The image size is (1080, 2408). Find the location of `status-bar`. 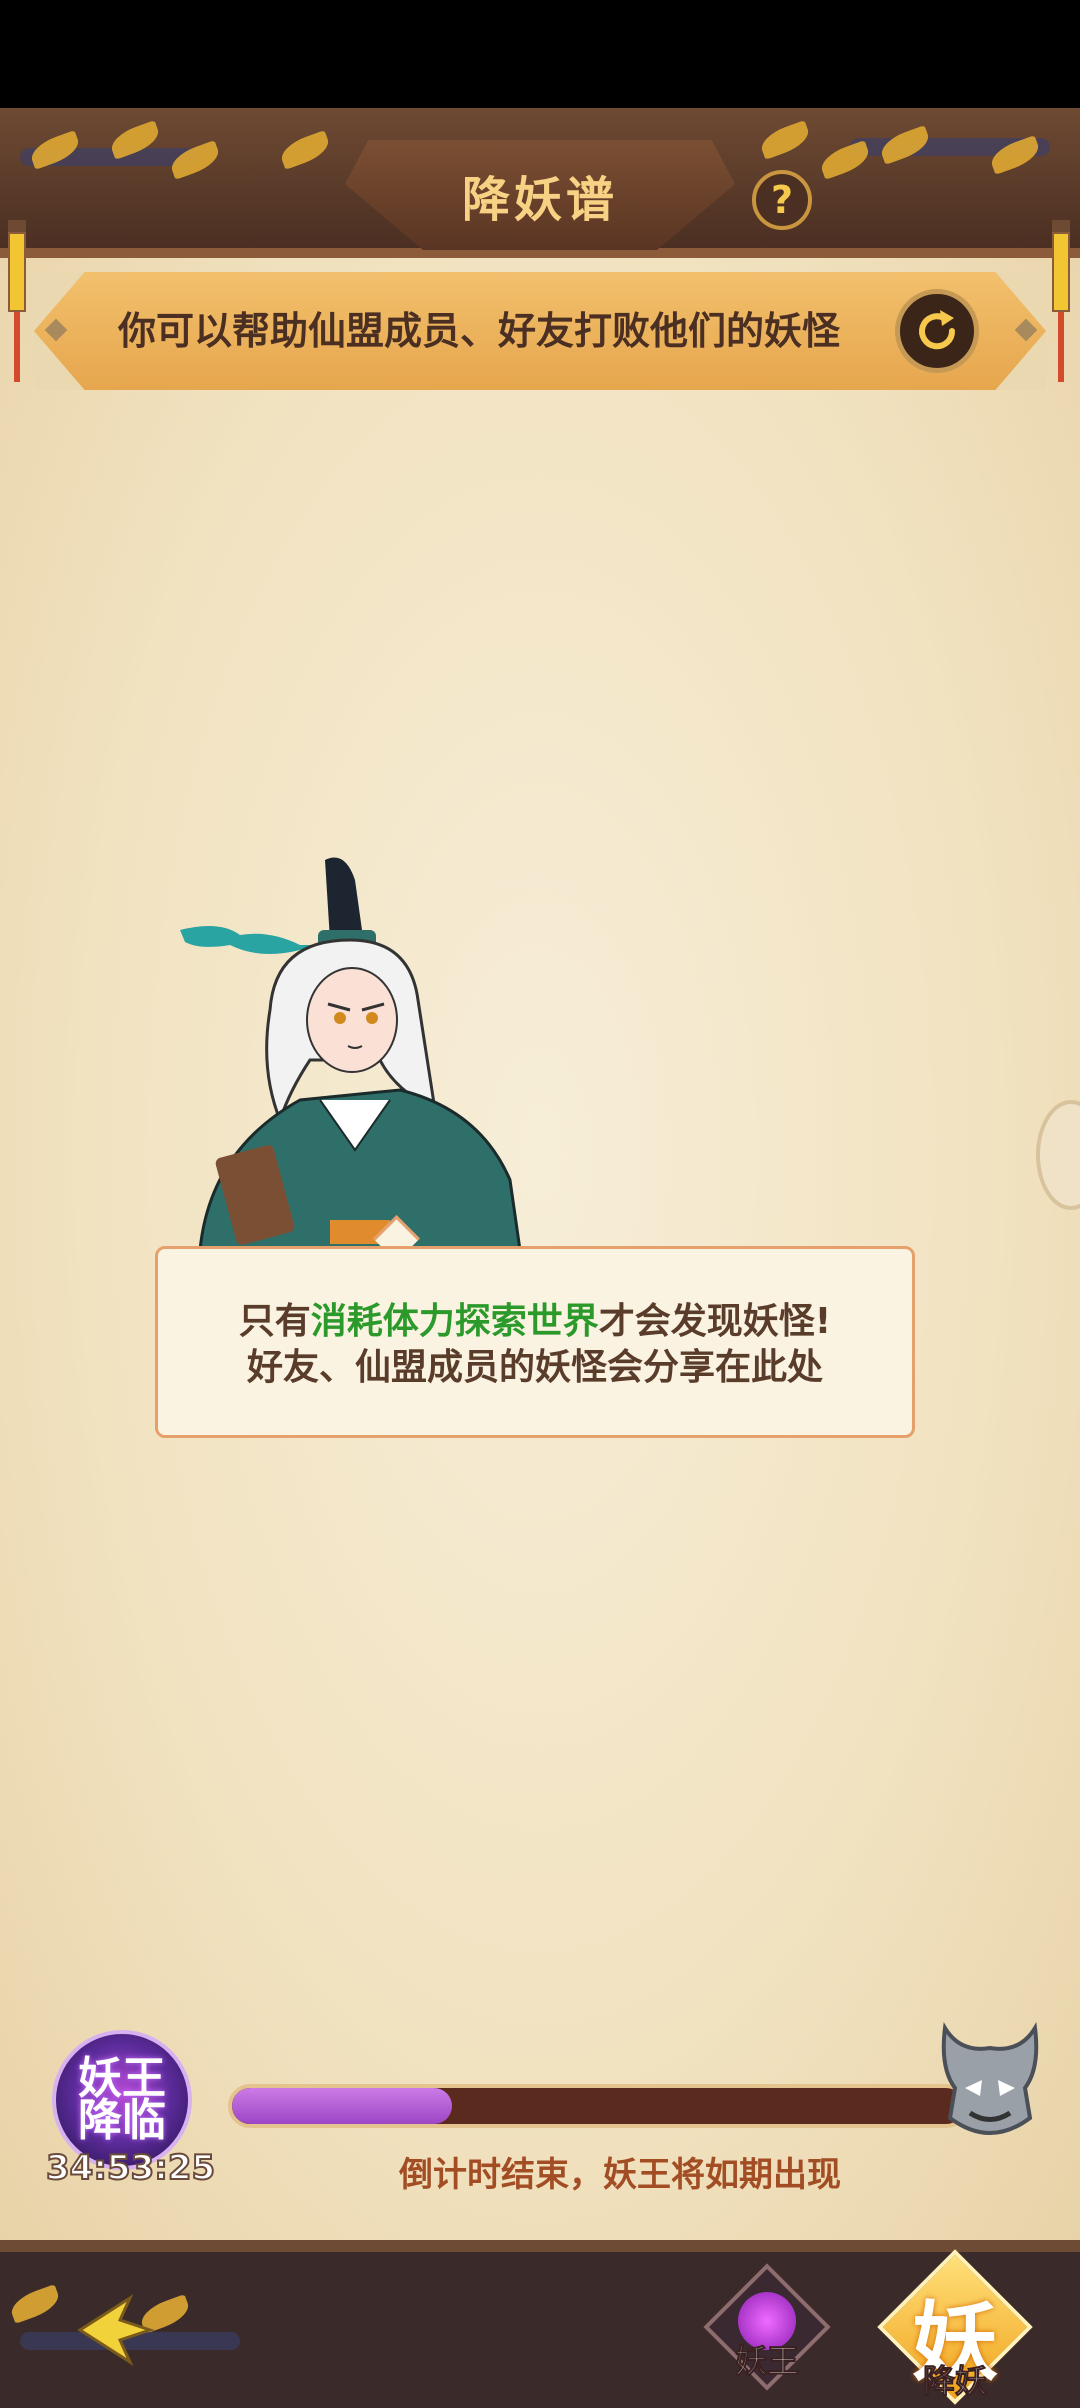

status-bar is located at coordinates (540, 54).